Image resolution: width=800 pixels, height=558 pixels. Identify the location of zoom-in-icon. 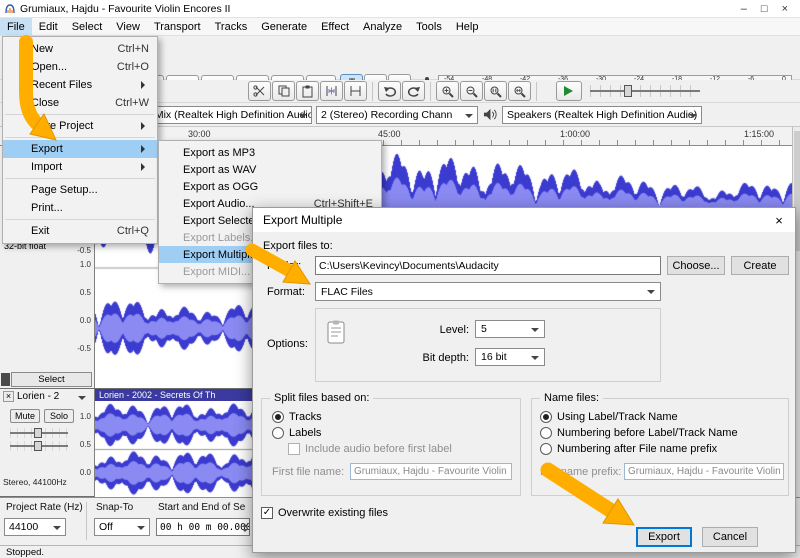
(448, 92).